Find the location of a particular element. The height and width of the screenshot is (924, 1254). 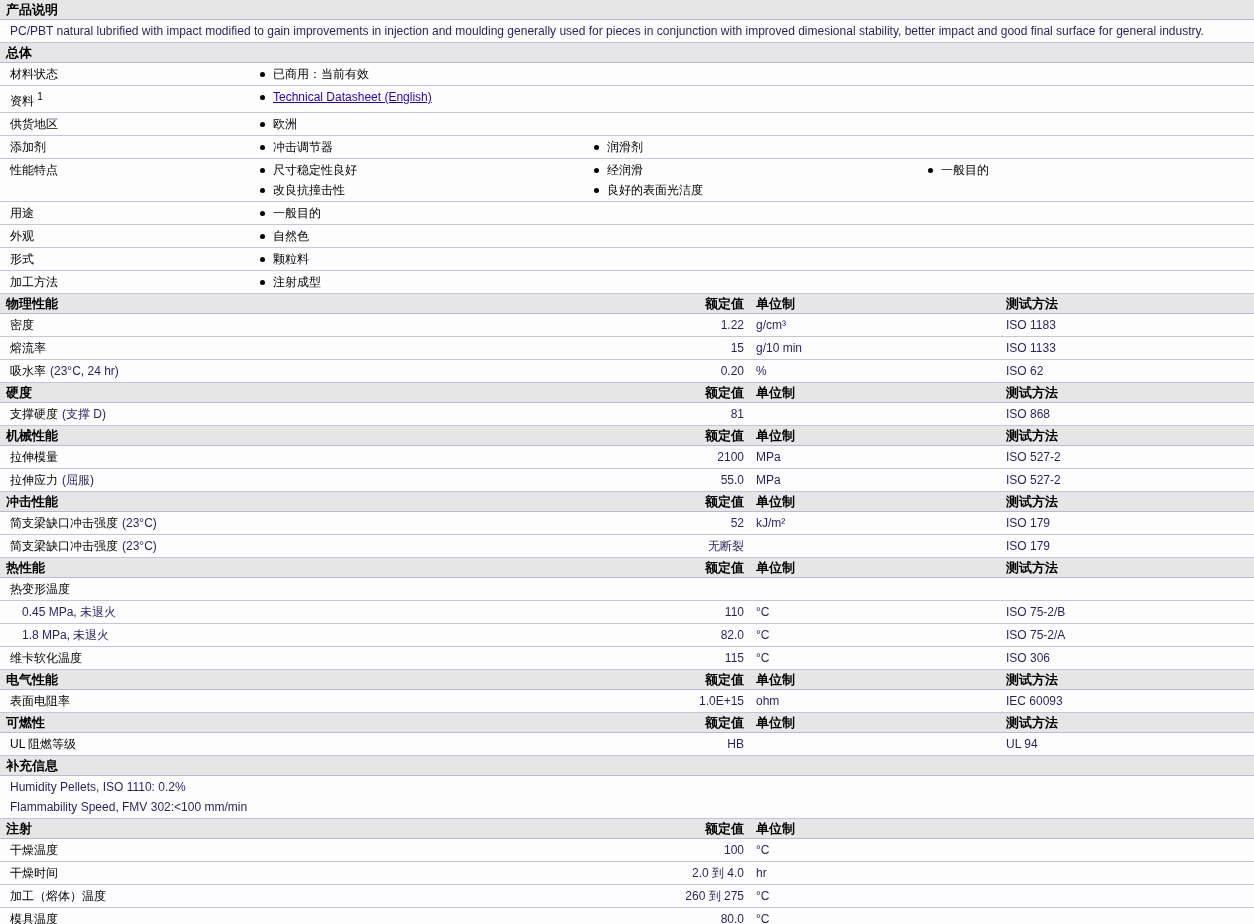

property-value: 注射成型 is located at coordinates (297, 282).